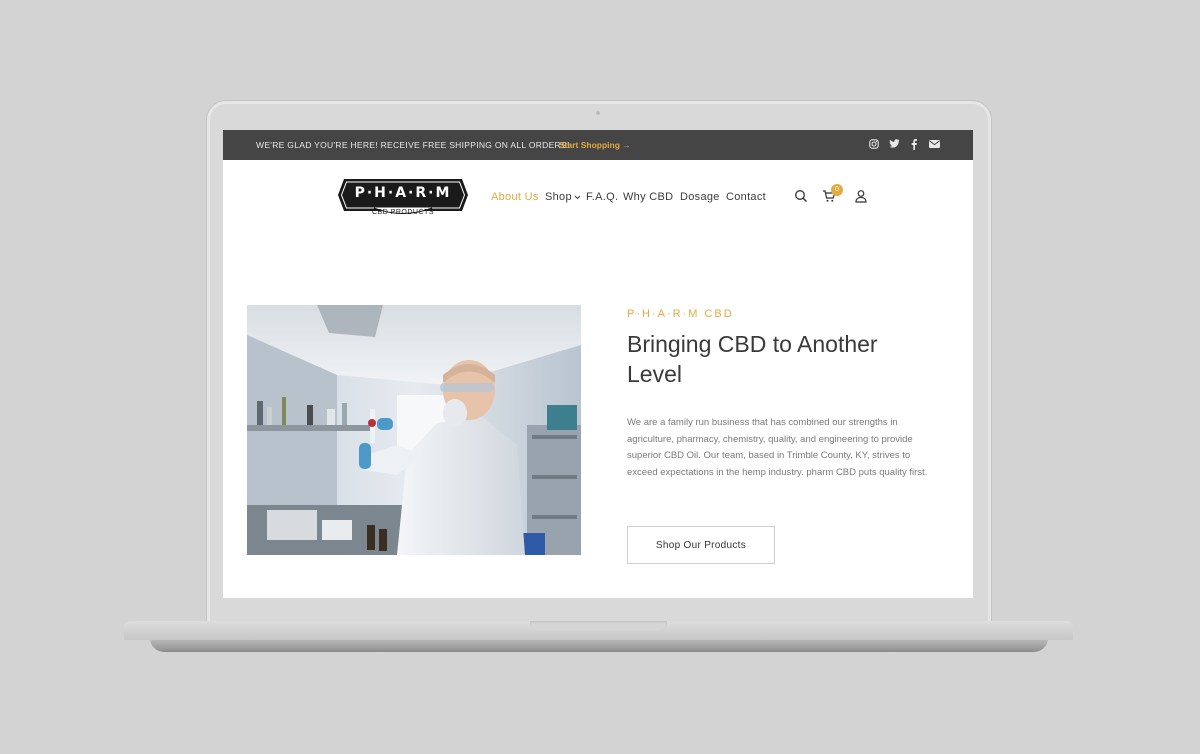  Describe the element at coordinates (402, 212) in the screenshot. I see `logo-tagline: CBD PRODUCTS` at that location.